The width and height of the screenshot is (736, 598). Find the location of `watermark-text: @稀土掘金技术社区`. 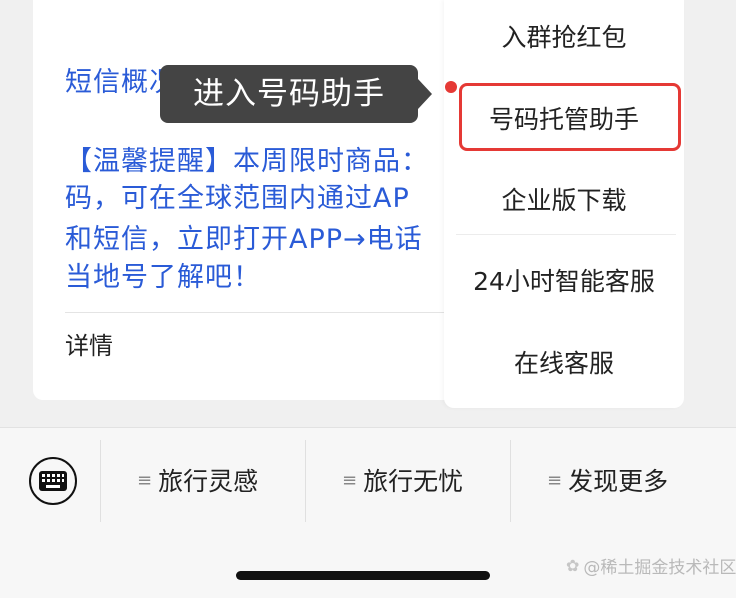

watermark-text: @稀土掘金技术社区 is located at coordinates (659, 568).